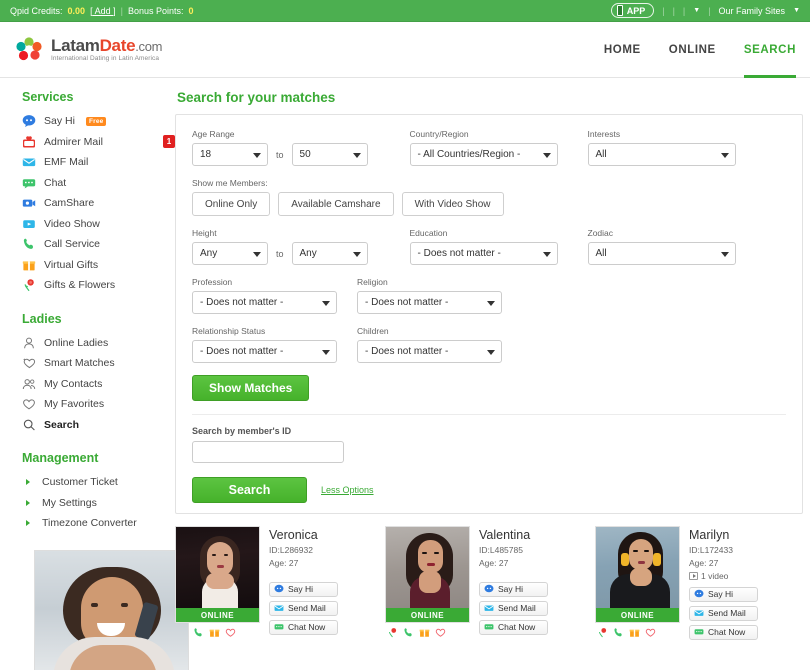 This screenshot has width=810, height=670. Describe the element at coordinates (98, 343) in the screenshot. I see `sidebar-item-online-ladies: Online Ladies` at that location.